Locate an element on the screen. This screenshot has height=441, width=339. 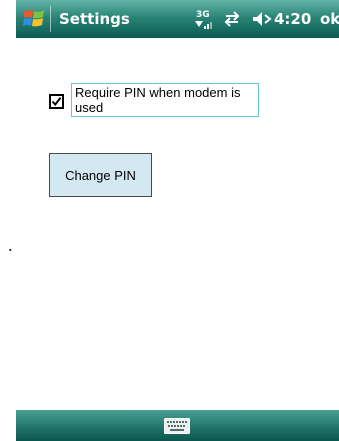
ok-button: ok is located at coordinates (329, 19).